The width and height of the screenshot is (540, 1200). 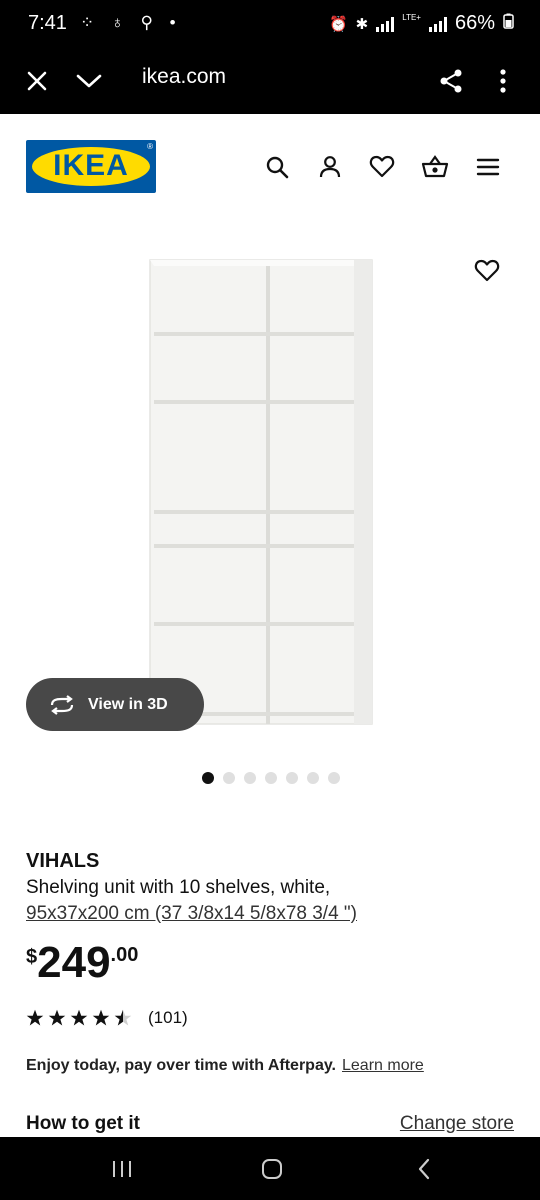 What do you see at coordinates (277, 167) in the screenshot?
I see `search-icon` at bounding box center [277, 167].